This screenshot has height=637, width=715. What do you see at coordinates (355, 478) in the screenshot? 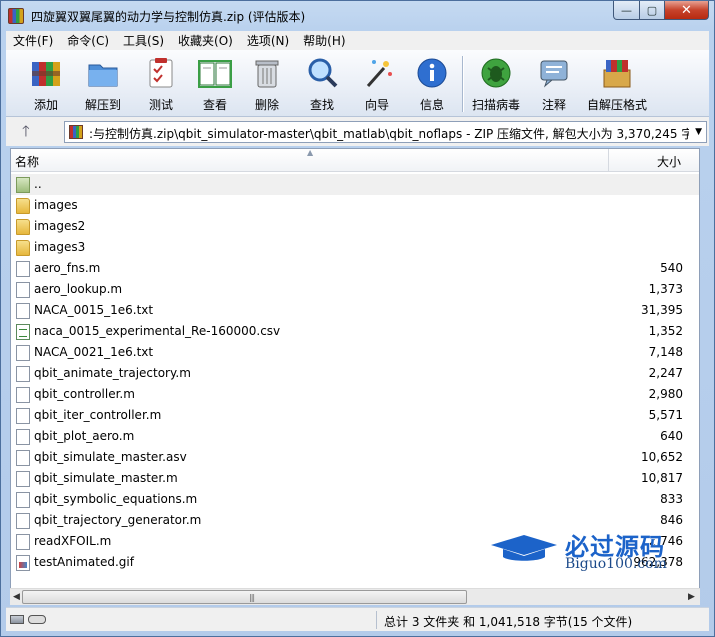
I see `file-row: qbit_simulate_master.m 10,817` at bounding box center [355, 478].